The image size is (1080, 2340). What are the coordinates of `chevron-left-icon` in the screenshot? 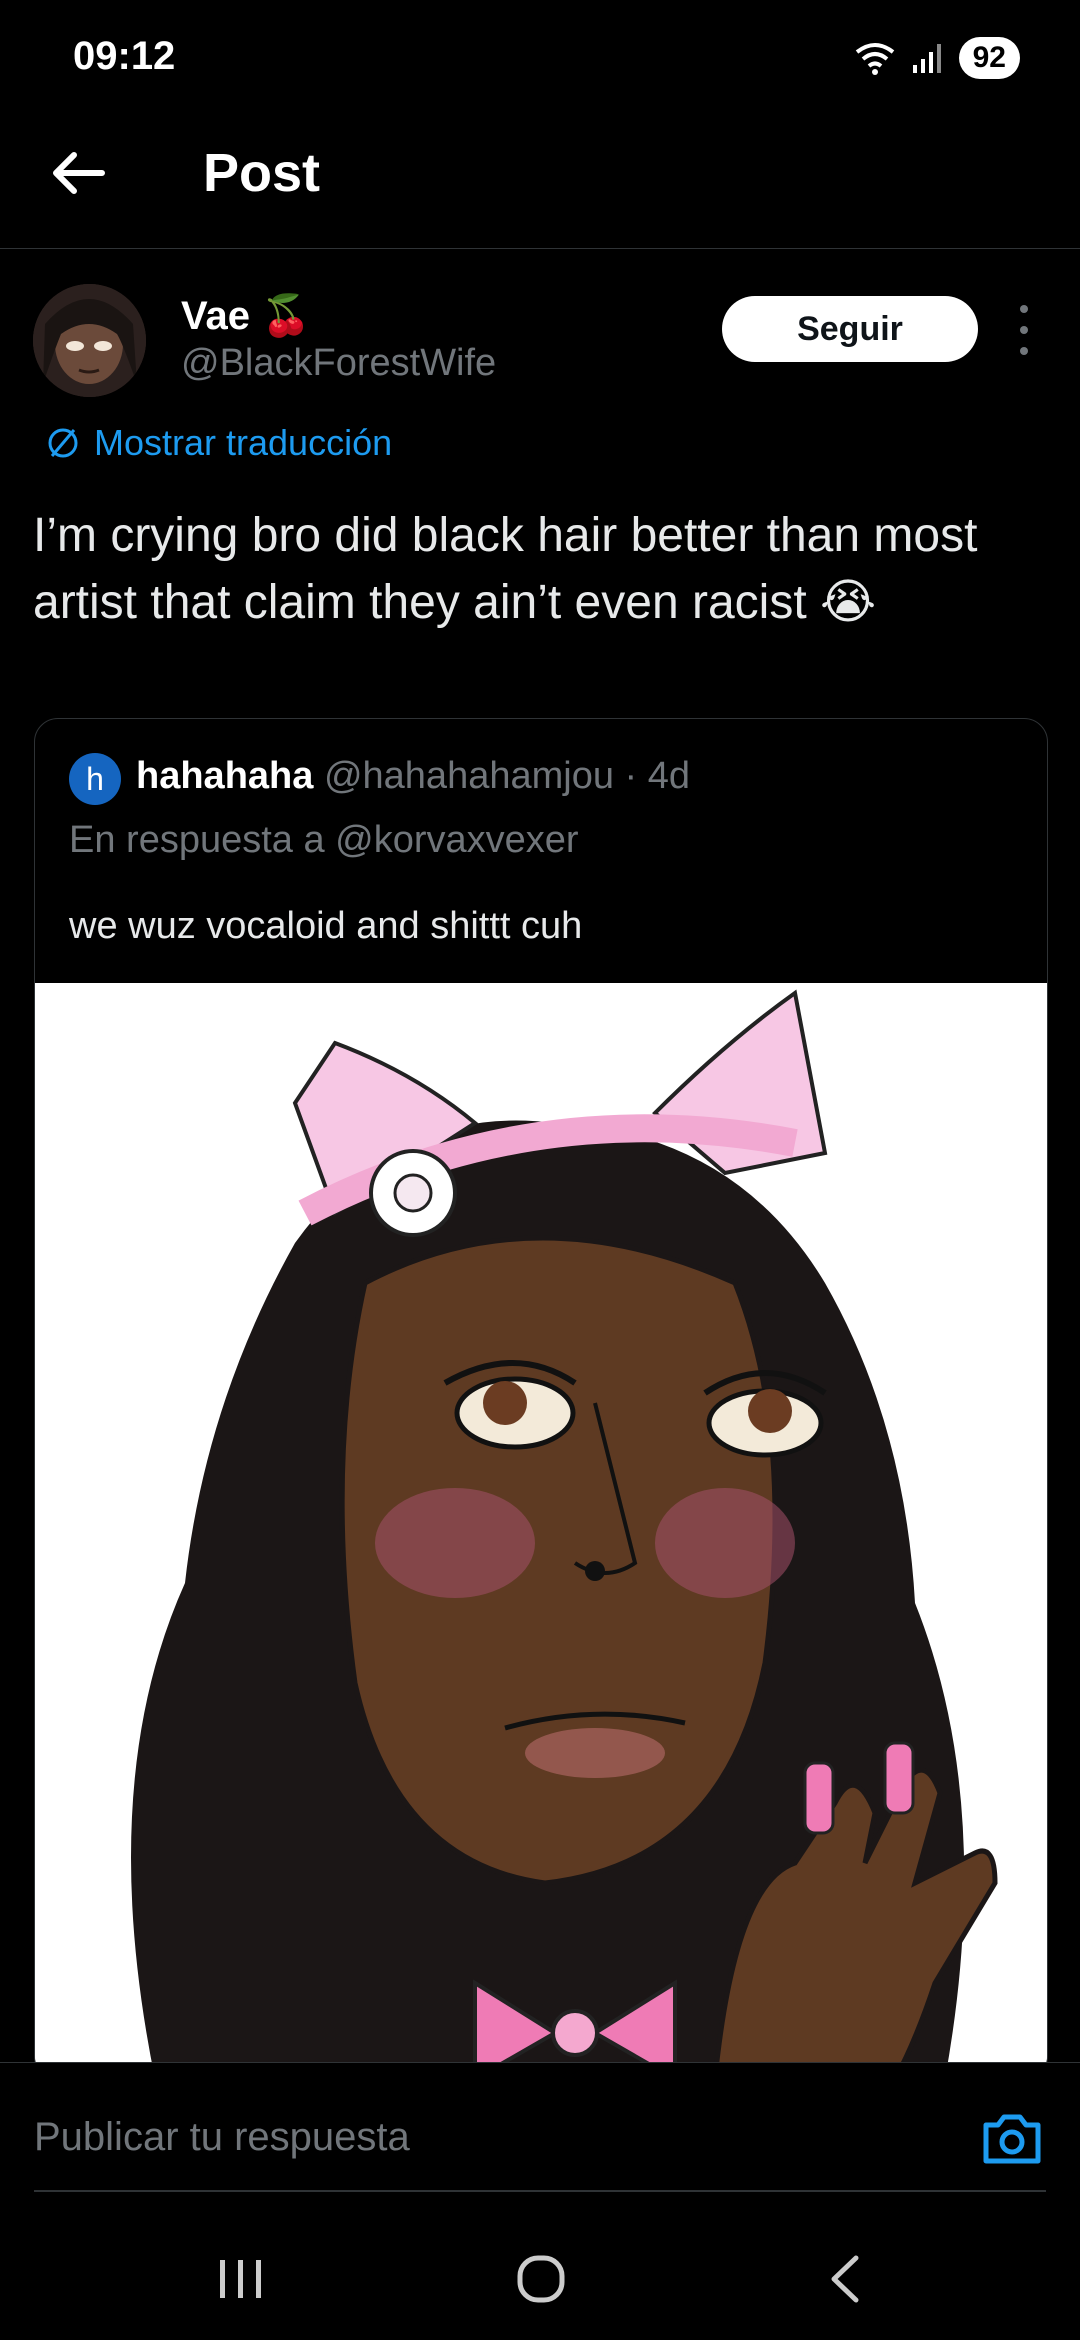 It's located at (845, 2279).